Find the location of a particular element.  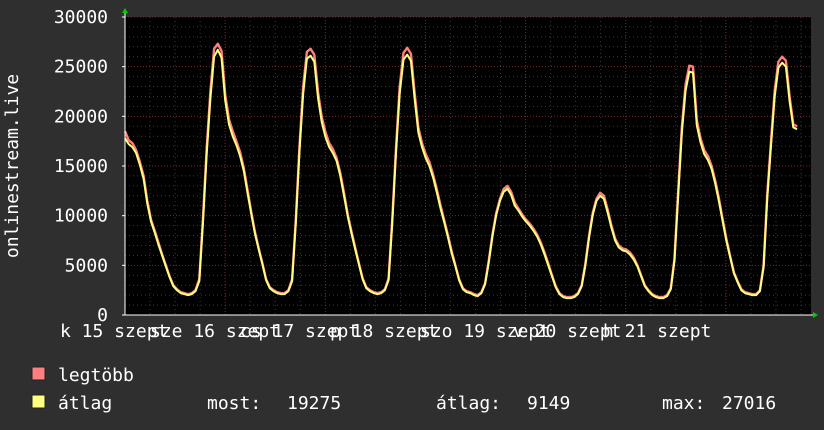

y-tick-label: 10000 is located at coordinates (81, 216).